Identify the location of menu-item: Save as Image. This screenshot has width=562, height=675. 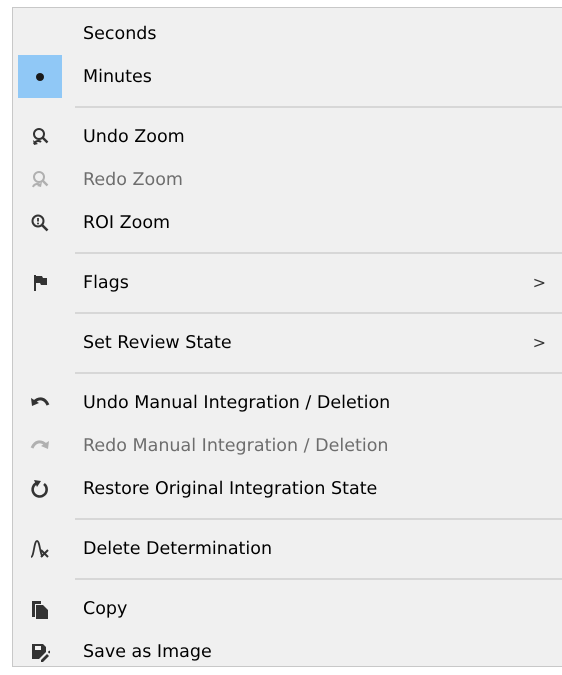
(290, 648).